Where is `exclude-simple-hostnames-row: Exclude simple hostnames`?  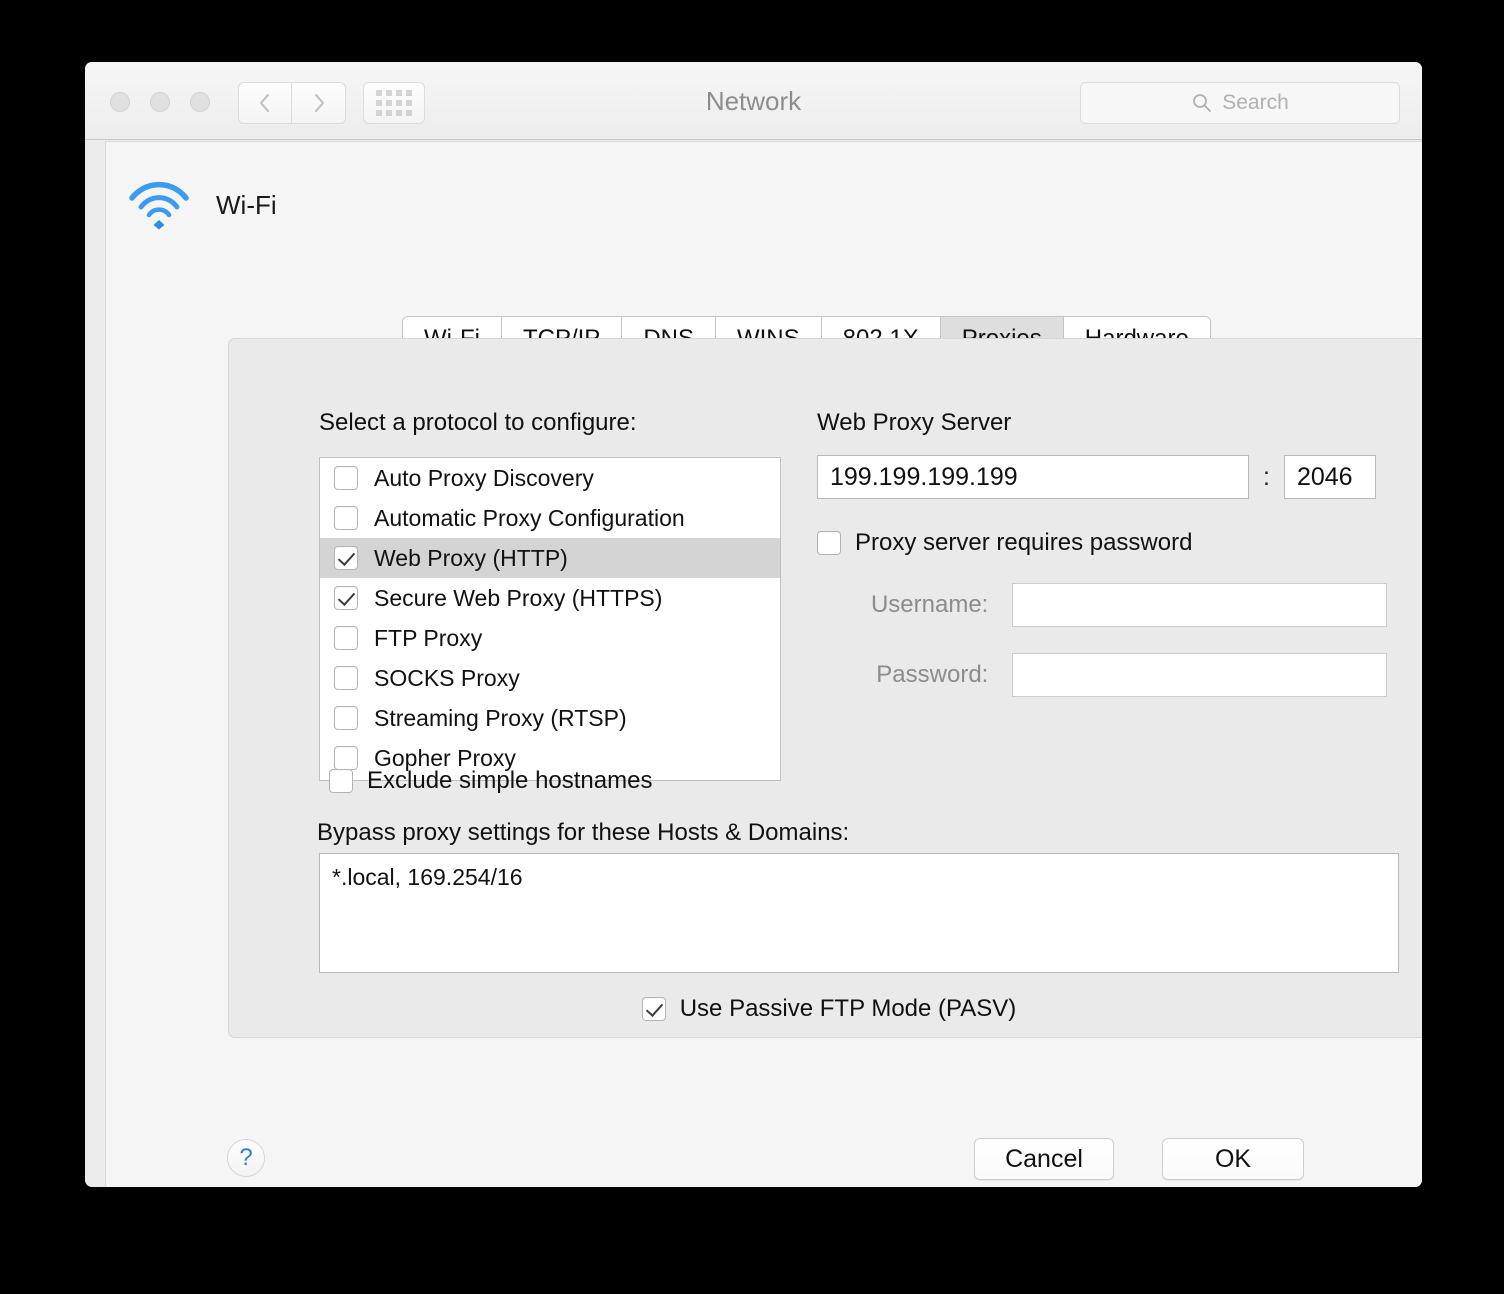 exclude-simple-hostnames-row: Exclude simple hostnames is located at coordinates (490, 781).